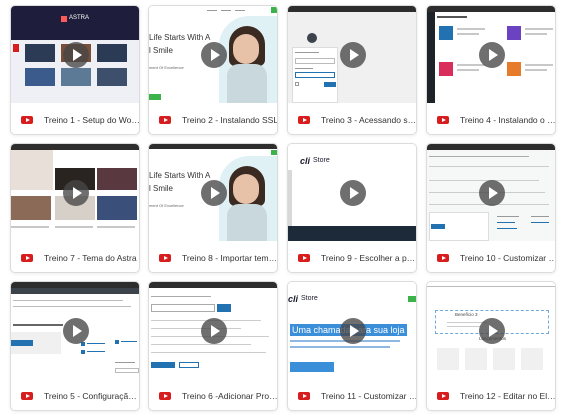 Image resolution: width=566 pixels, height=417 pixels. Describe the element at coordinates (230, 257) in the screenshot. I see `video-title: Treino 8 - Importar template` at that location.